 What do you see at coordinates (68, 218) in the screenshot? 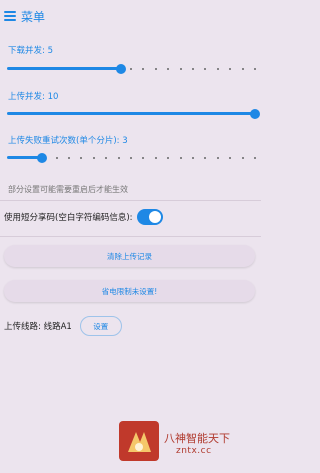
I see `short-share-label: 使用短分享码(空白字符编码信息):` at bounding box center [68, 218].